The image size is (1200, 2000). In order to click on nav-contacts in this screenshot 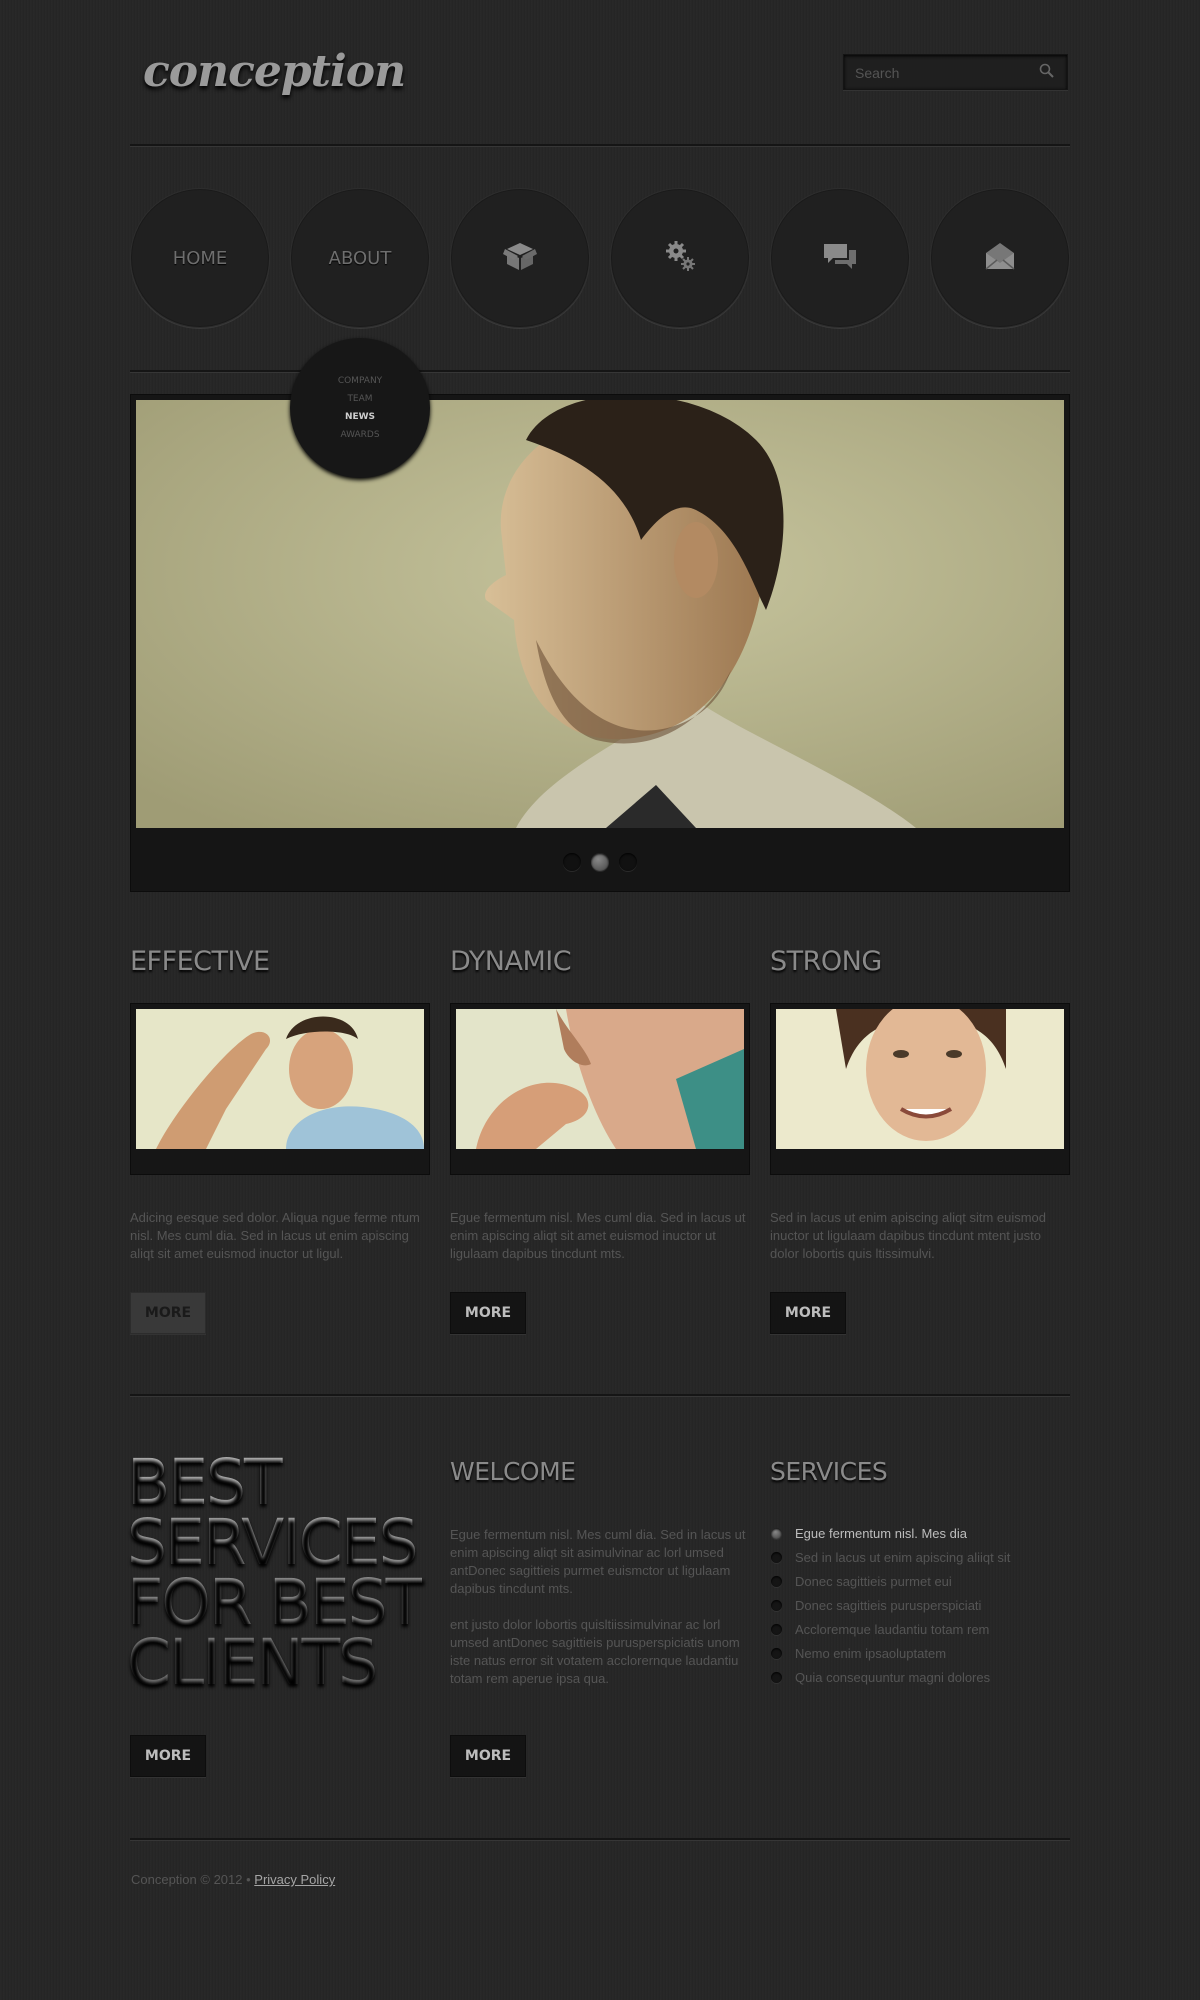, I will do `click(1000, 258)`.